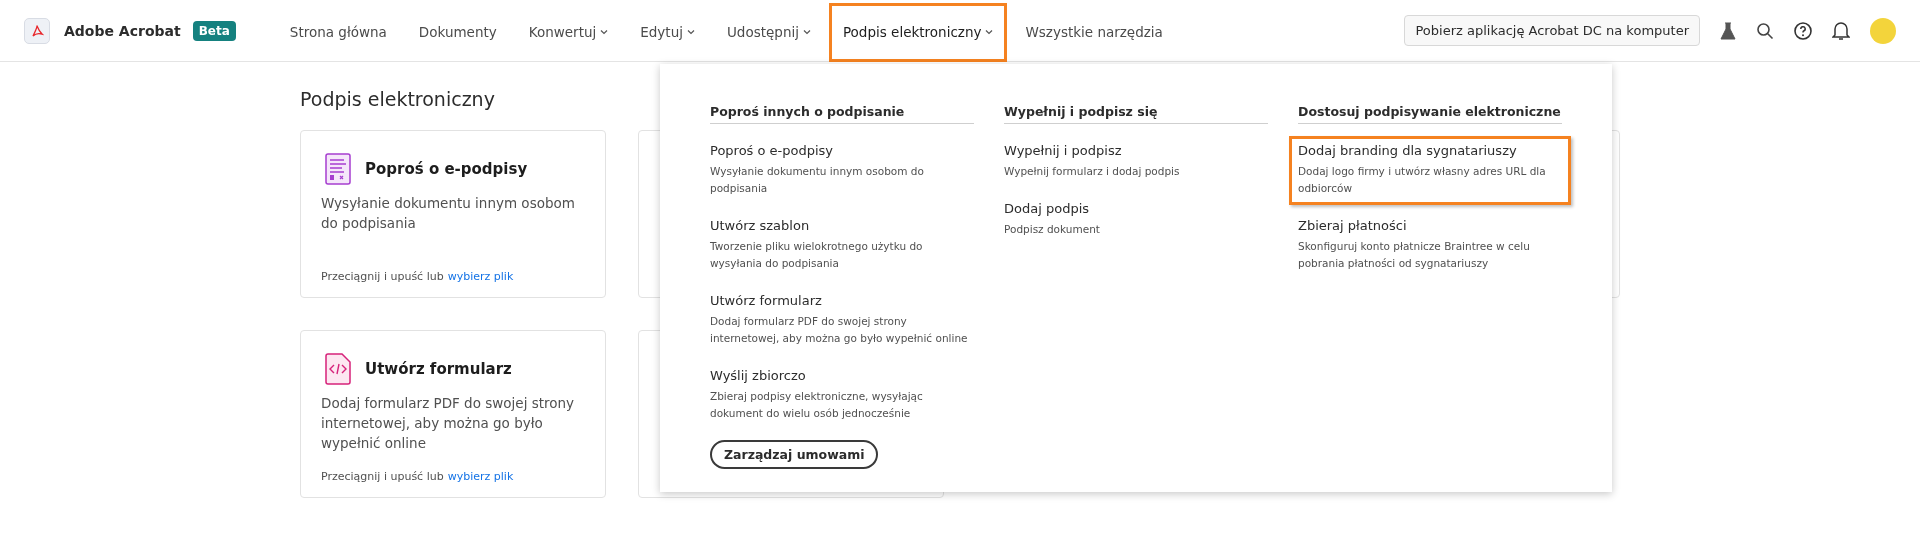  What do you see at coordinates (842, 114) in the screenshot?
I see `menu-section-heading: Poproś innych o podpisanie` at bounding box center [842, 114].